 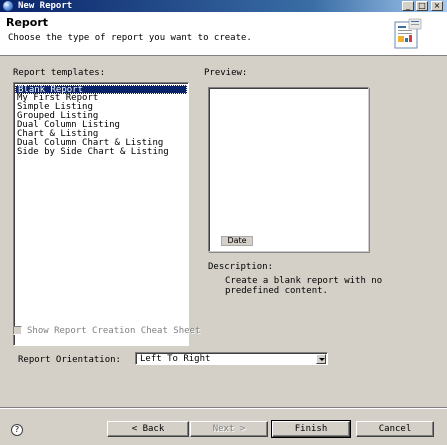 What do you see at coordinates (226, 73) in the screenshot?
I see `preview-label: Preview:` at bounding box center [226, 73].